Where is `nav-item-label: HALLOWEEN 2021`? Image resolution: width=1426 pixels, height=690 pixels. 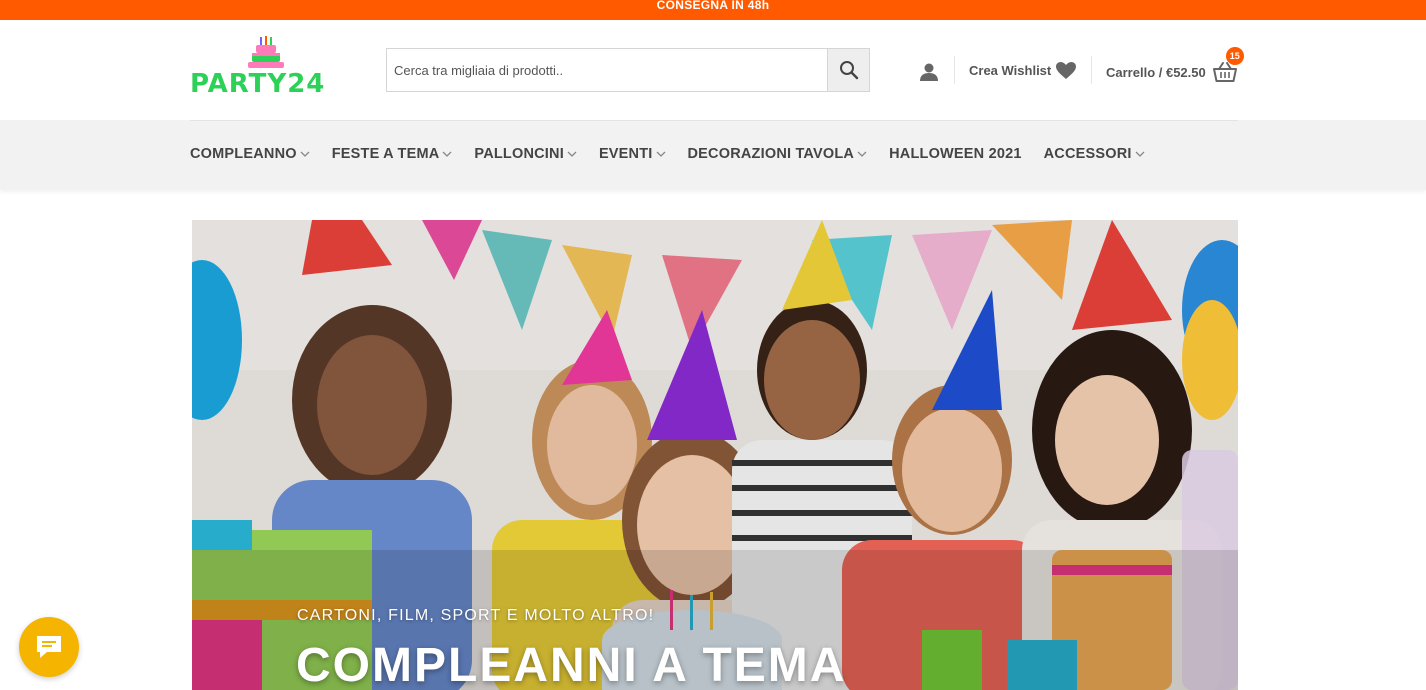 nav-item-label: HALLOWEEN 2021 is located at coordinates (955, 154).